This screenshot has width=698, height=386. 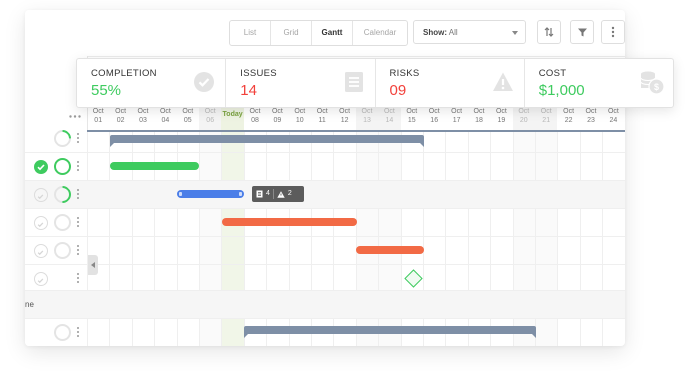 What do you see at coordinates (469, 32) in the screenshot?
I see `show-filter-select: Show: All` at bounding box center [469, 32].